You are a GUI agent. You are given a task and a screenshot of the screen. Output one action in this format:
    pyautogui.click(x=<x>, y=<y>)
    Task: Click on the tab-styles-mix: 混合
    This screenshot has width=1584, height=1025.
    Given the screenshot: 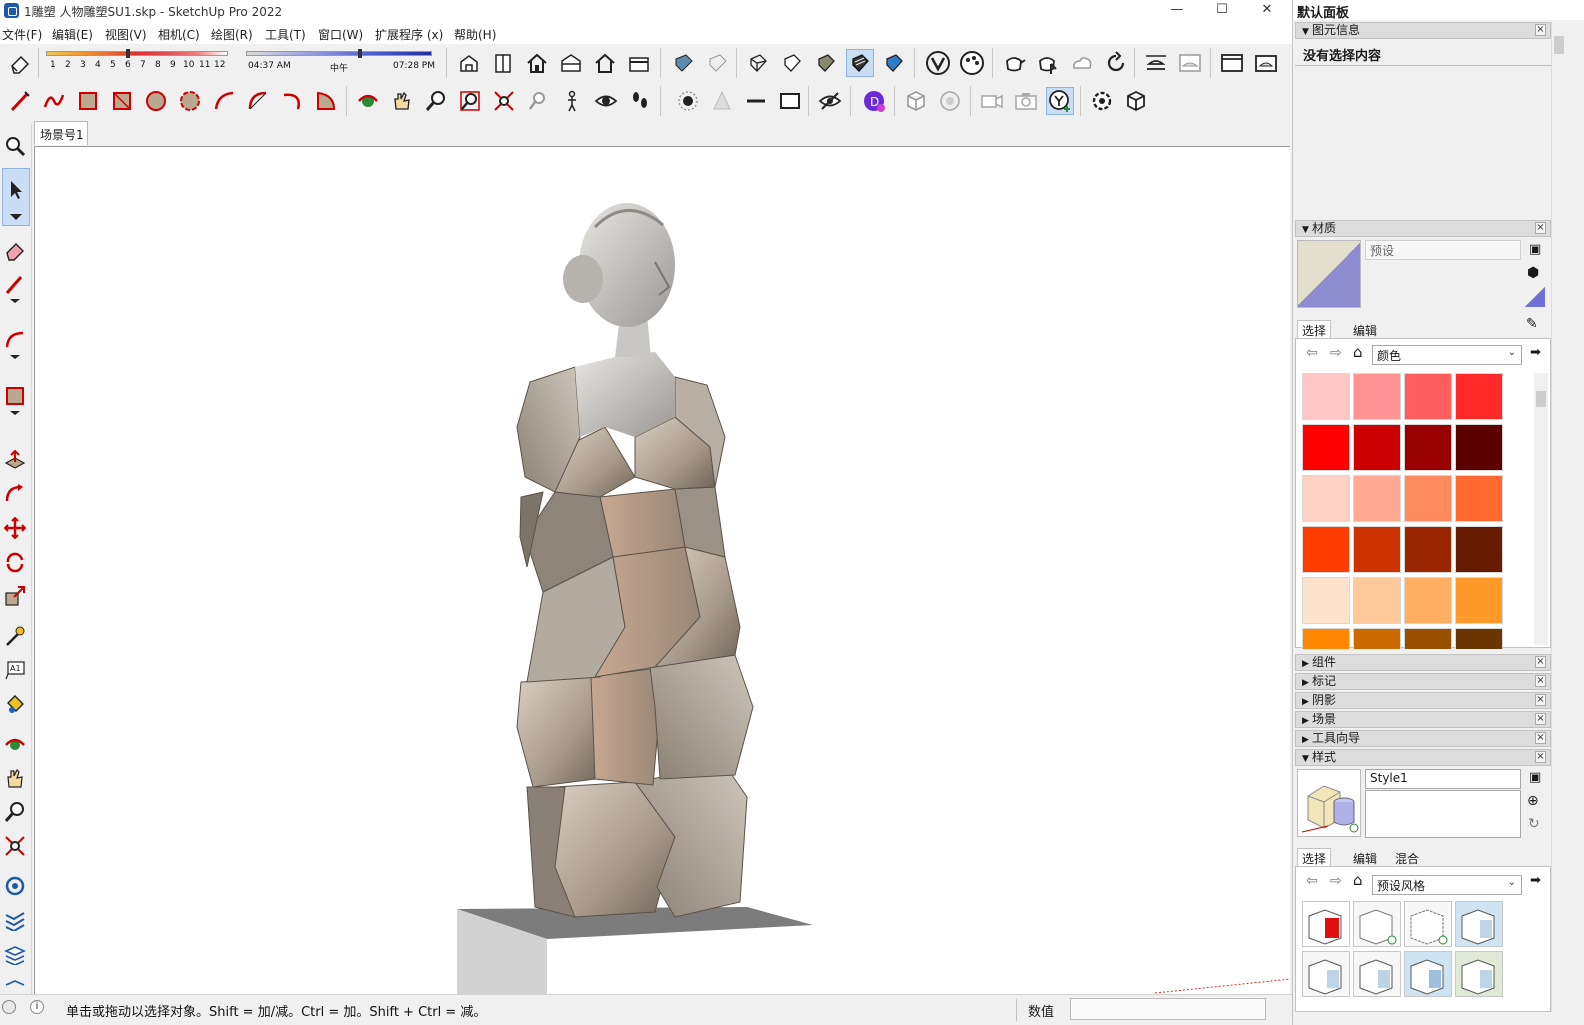 What is the action you would take?
    pyautogui.click(x=1407, y=858)
    